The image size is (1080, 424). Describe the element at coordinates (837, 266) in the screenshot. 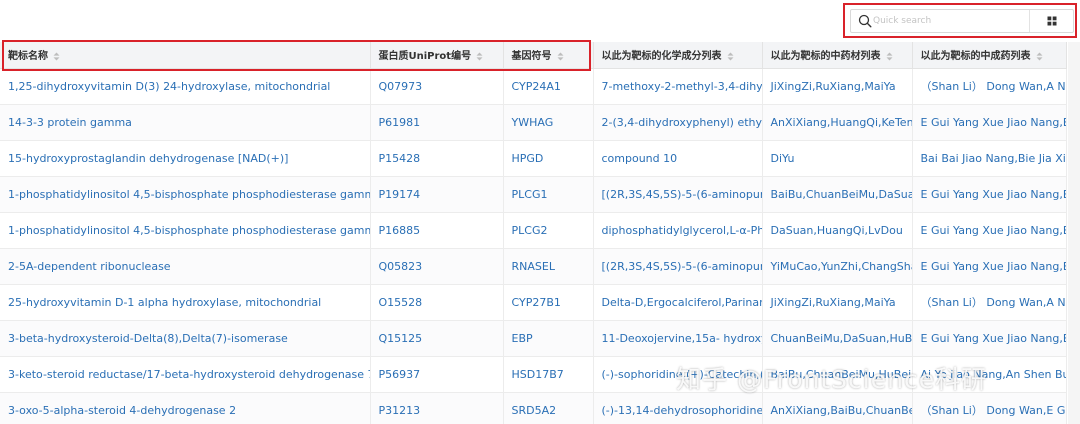

I see `cell-herb-list: YiMuCao,YunZhi,ChangShan` at that location.